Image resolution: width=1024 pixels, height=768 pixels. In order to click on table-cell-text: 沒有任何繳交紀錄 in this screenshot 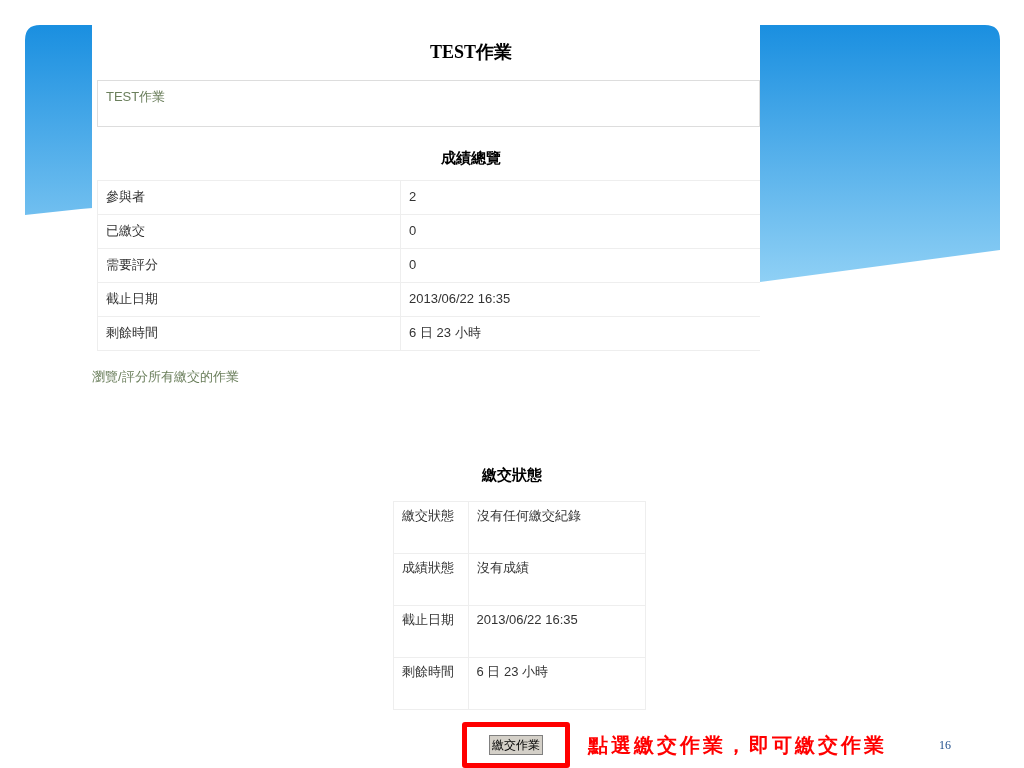, I will do `click(528, 515)`.